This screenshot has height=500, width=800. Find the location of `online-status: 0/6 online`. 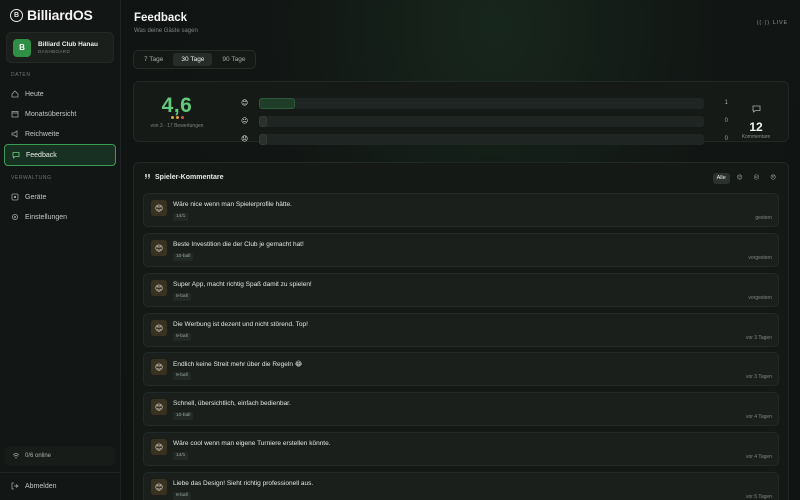

online-status: 0/6 online is located at coordinates (60, 456).